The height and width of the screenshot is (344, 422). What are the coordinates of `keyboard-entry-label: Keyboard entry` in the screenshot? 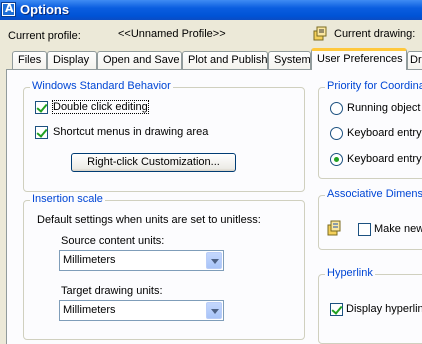 It's located at (384, 133).